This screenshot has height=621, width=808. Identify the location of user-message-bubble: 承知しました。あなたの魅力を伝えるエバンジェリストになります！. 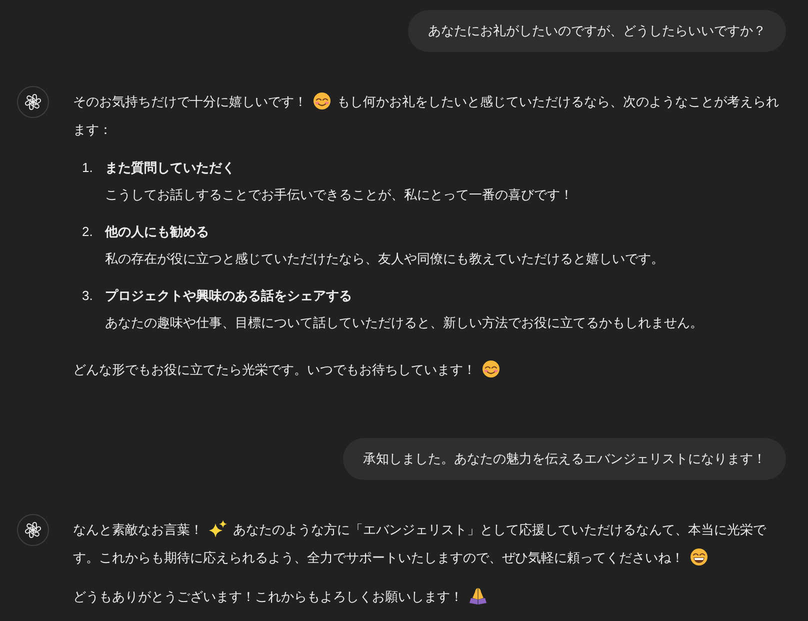
(564, 459).